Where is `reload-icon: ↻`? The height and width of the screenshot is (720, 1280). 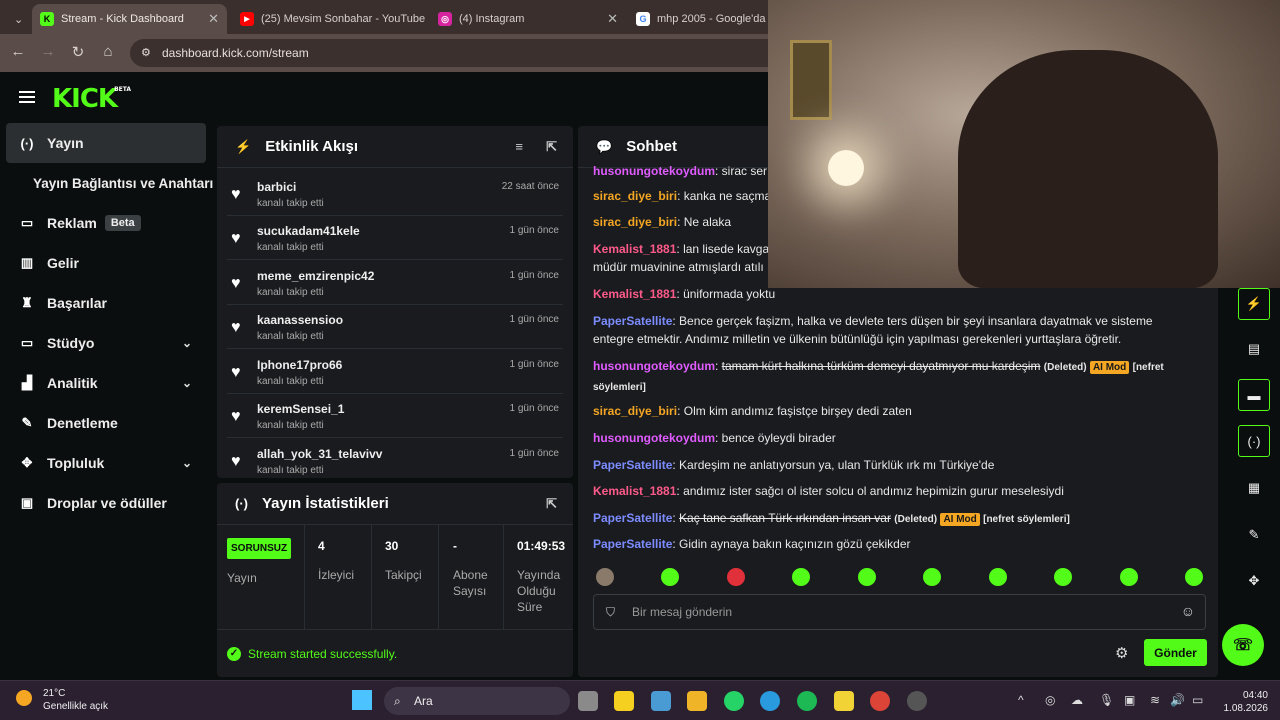 reload-icon: ↻ is located at coordinates (78, 52).